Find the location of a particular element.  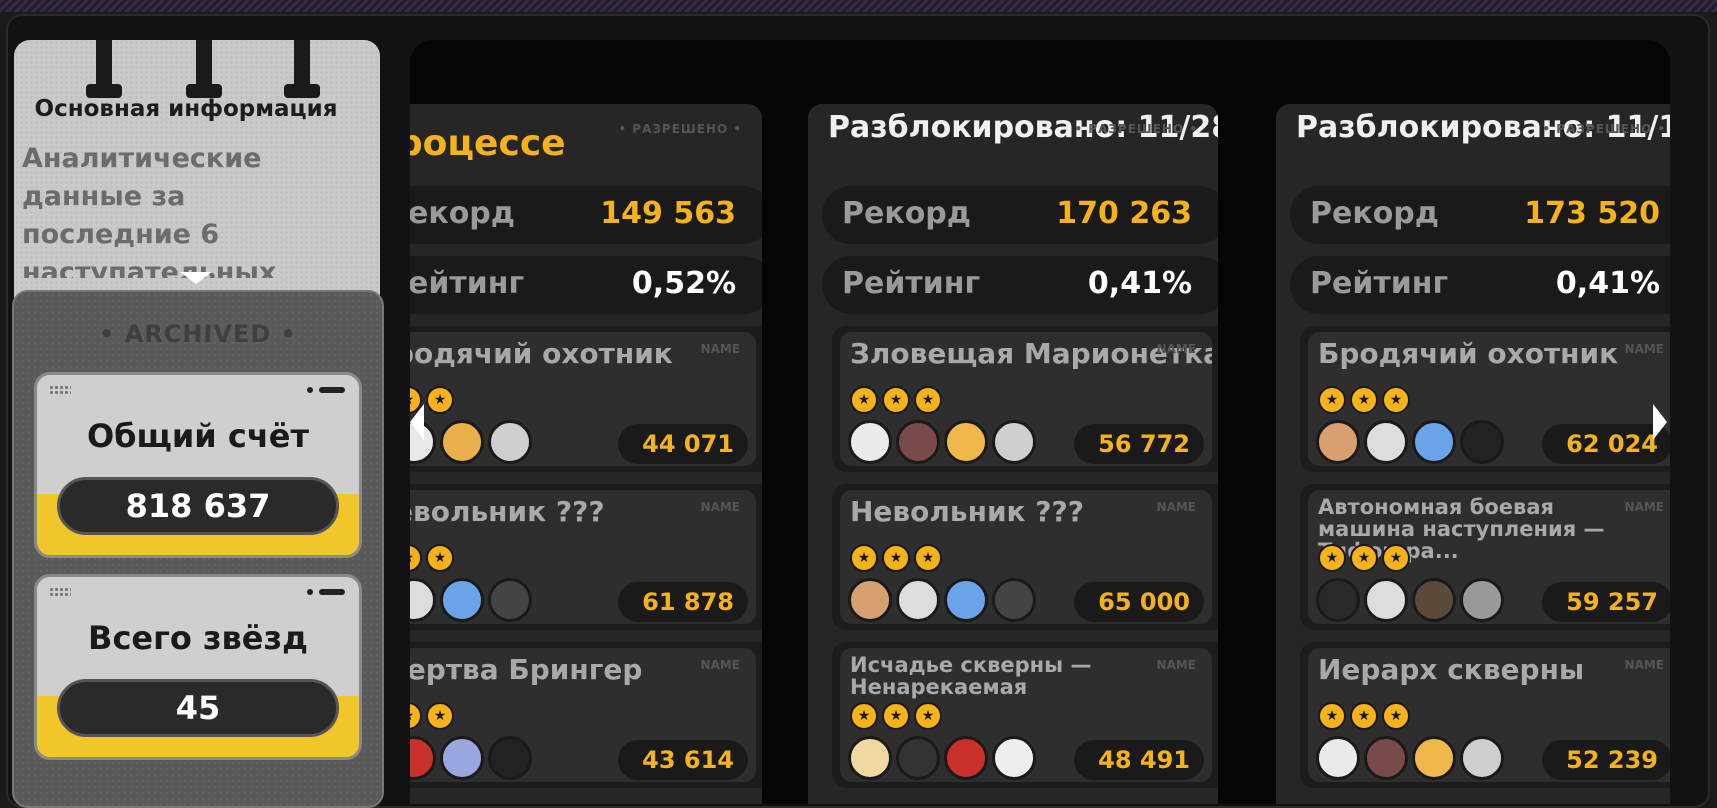

boss-card: (ертва Брингер NAME ★★ 43 614 is located at coordinates (586, 715).